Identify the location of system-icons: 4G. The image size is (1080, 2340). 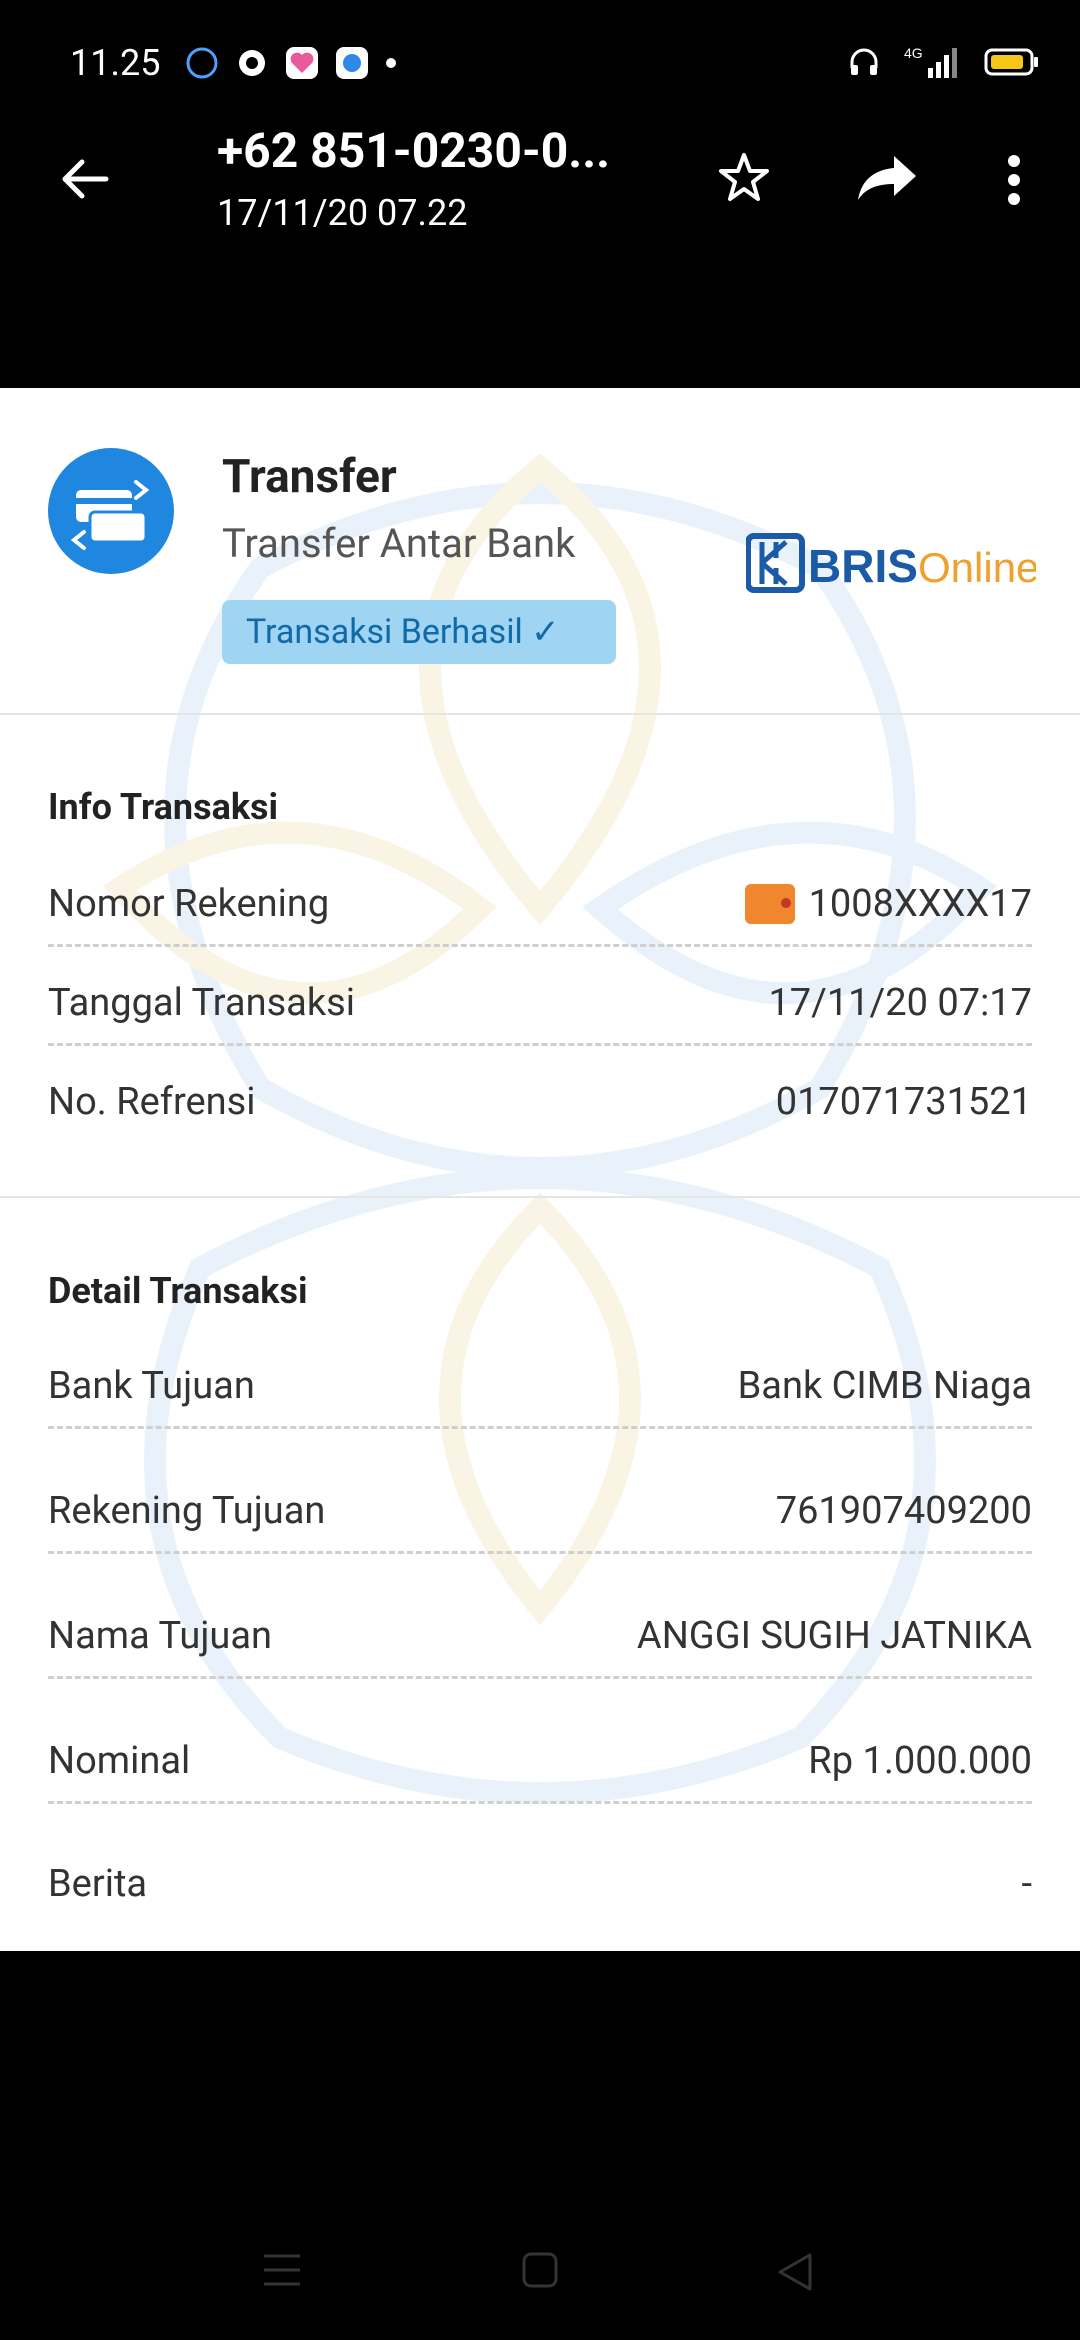
(944, 62).